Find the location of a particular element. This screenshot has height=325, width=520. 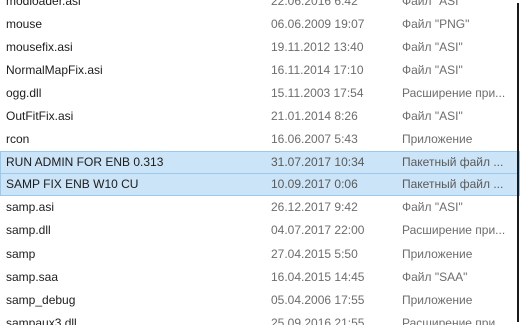

file-name: modloader.asi is located at coordinates (121, 5).